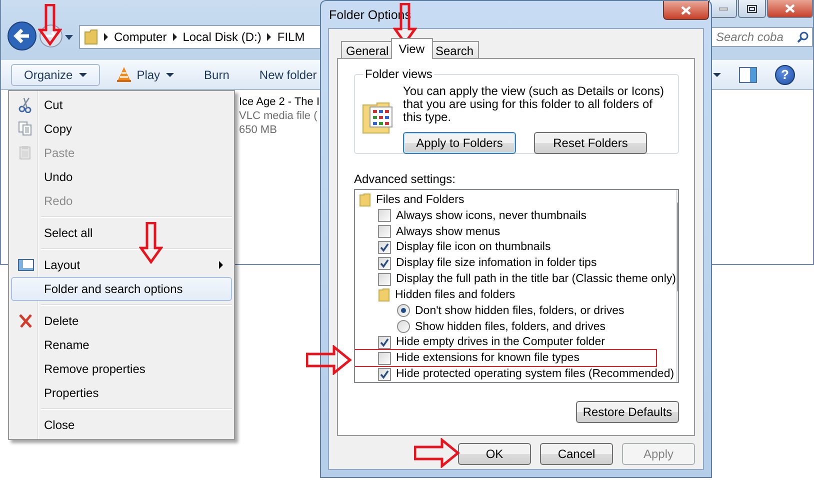  Describe the element at coordinates (26, 265) in the screenshot. I see `layout-icon` at that location.